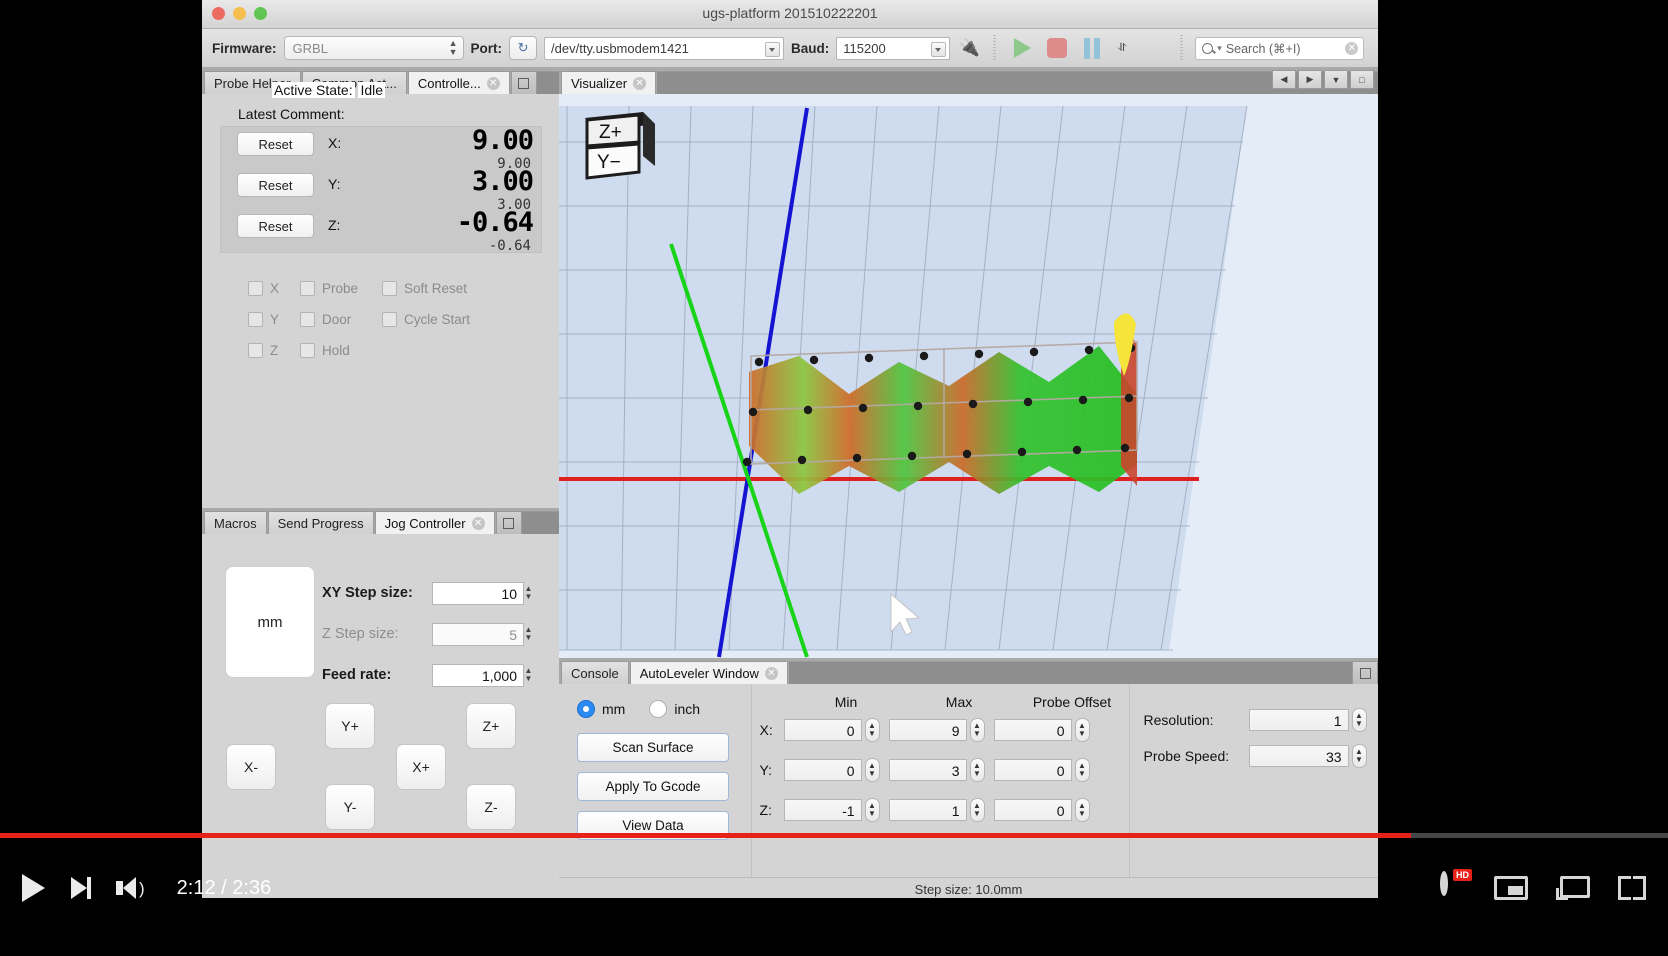 This screenshot has width=1668, height=956. Describe the element at coordinates (1082, 810) in the screenshot. I see `z-offset-stepper: ▲ ▼` at that location.